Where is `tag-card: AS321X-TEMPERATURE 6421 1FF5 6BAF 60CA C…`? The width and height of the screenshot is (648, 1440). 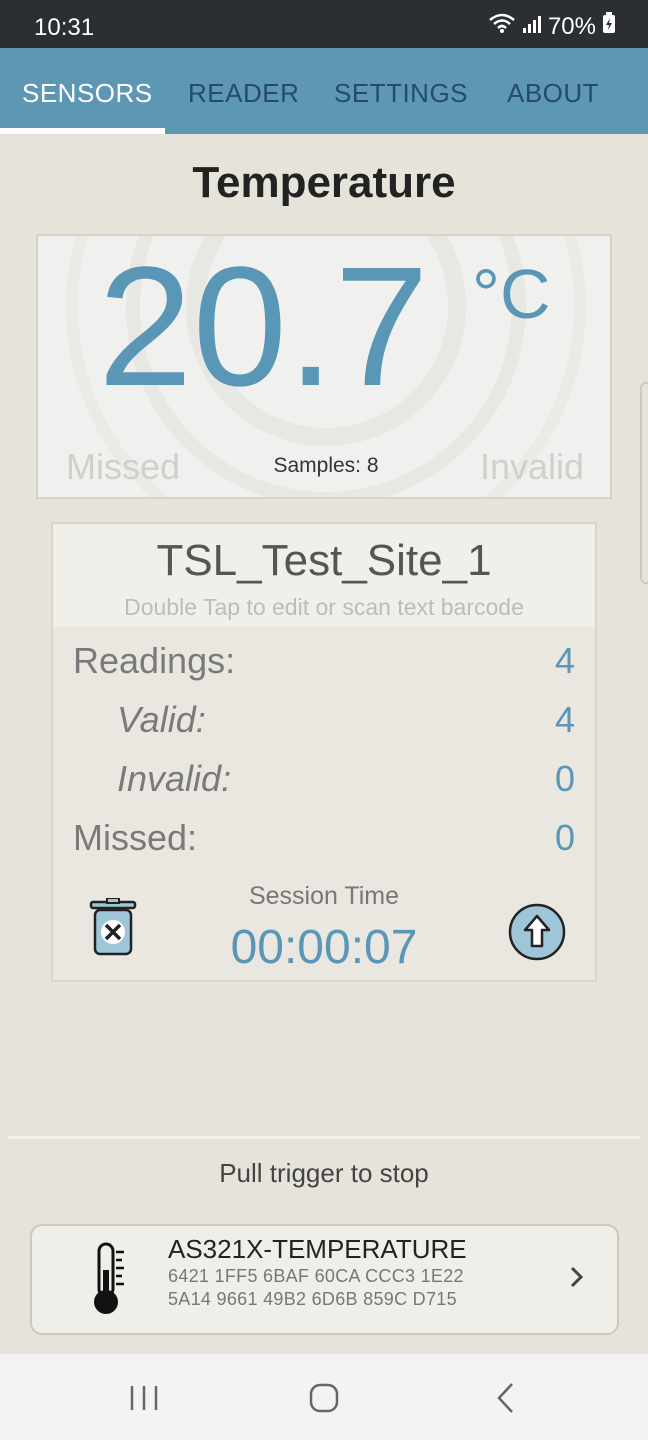 tag-card: AS321X-TEMPERATURE 6421 1FF5 6BAF 60CA C… is located at coordinates (324, 1279).